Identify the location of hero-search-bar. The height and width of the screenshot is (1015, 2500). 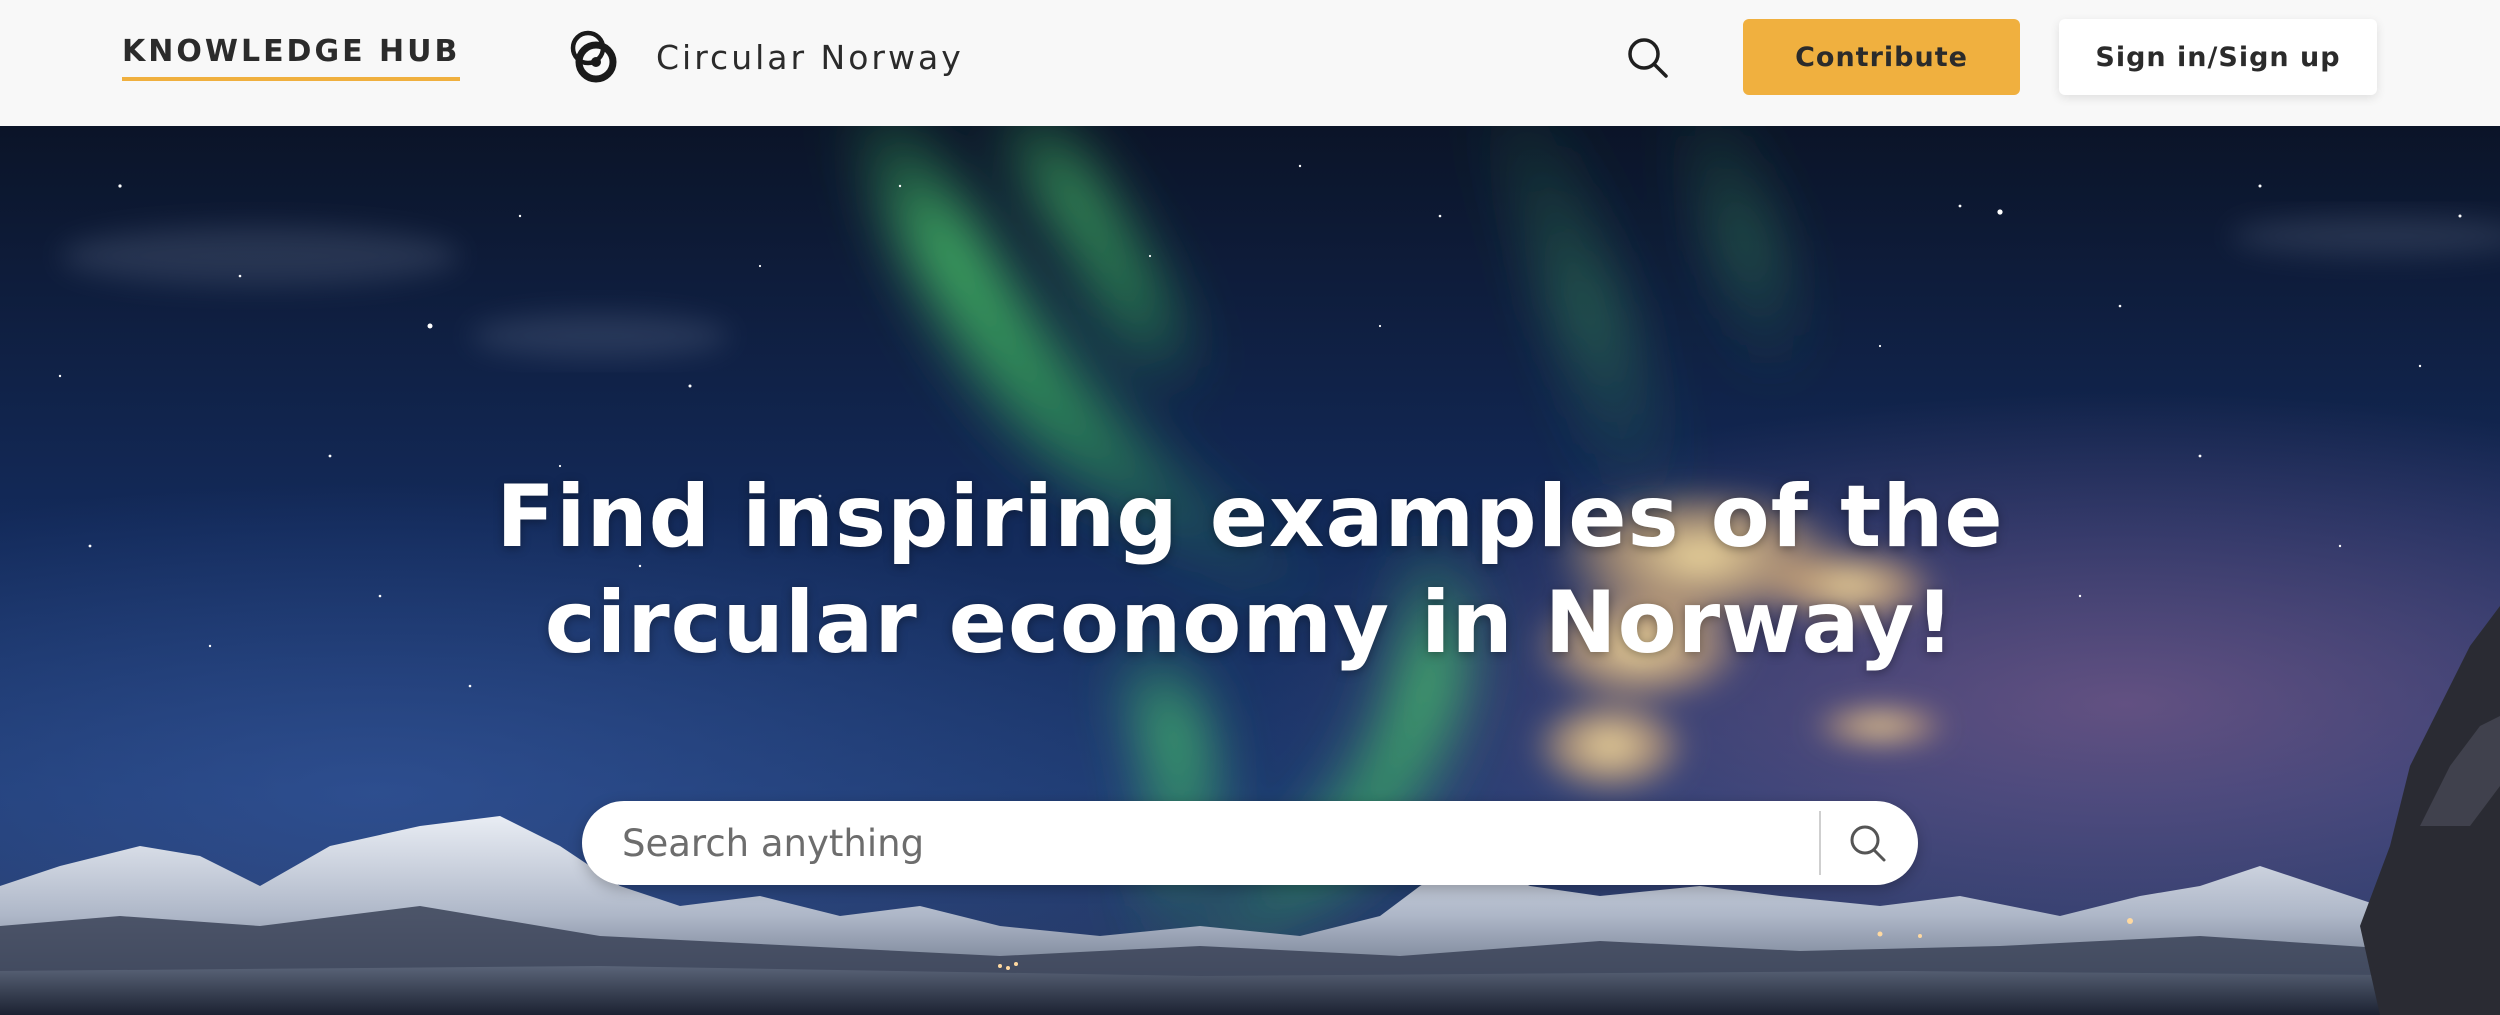
(1250, 843).